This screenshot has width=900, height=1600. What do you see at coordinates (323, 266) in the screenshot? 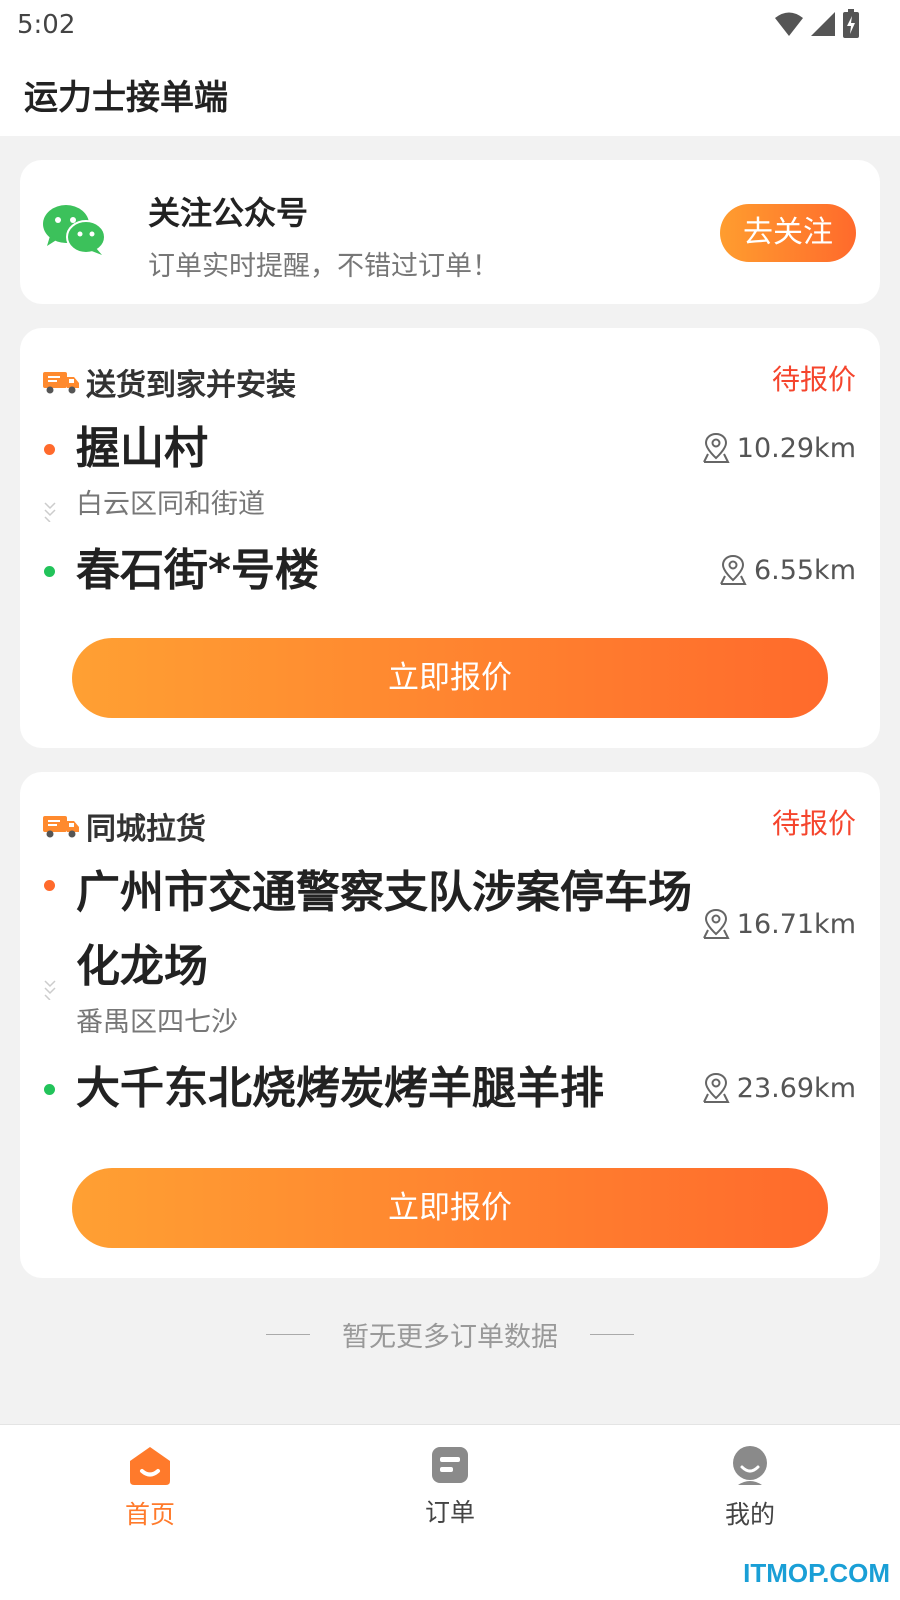
I see `follow-subtitle: 订单实时提醒，不错过订单！` at bounding box center [323, 266].